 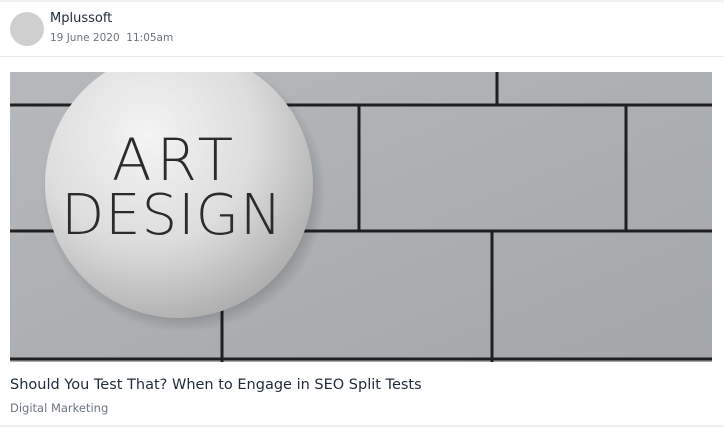 I want to click on author-name: Mplussoft, so click(x=81, y=19).